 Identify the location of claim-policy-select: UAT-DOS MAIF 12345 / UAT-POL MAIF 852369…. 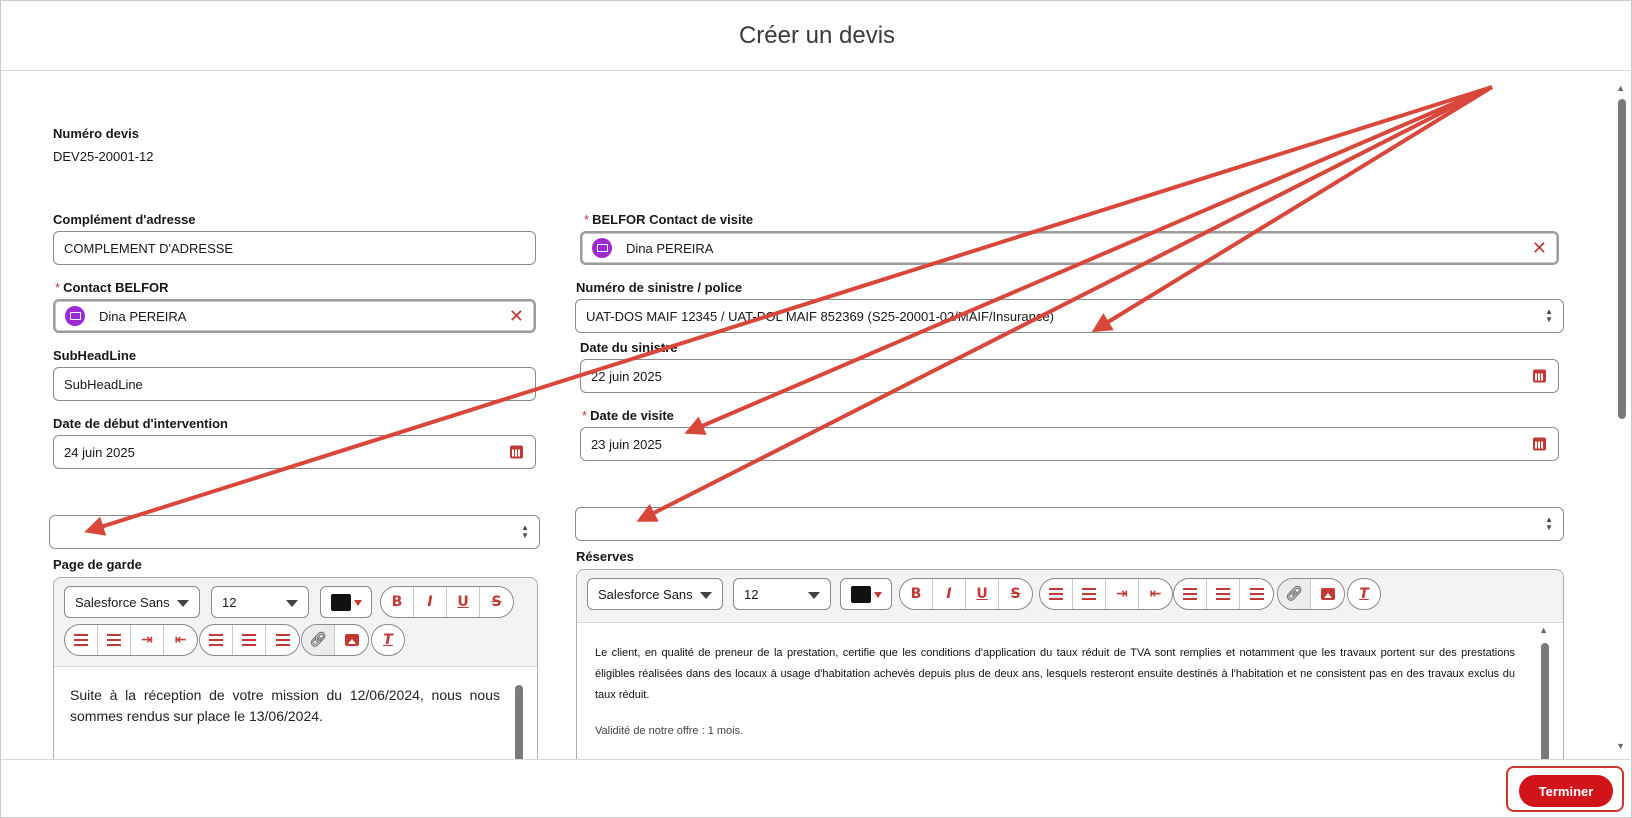
(1069, 316).